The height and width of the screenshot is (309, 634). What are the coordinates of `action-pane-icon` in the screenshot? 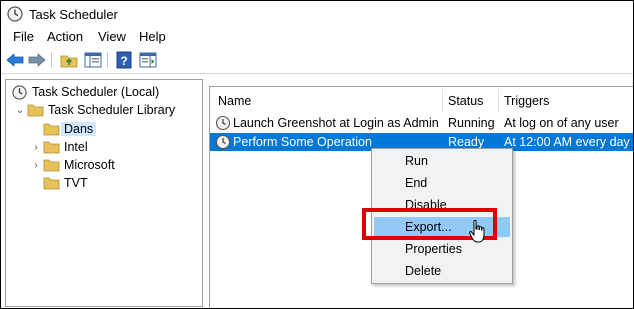 It's located at (148, 60).